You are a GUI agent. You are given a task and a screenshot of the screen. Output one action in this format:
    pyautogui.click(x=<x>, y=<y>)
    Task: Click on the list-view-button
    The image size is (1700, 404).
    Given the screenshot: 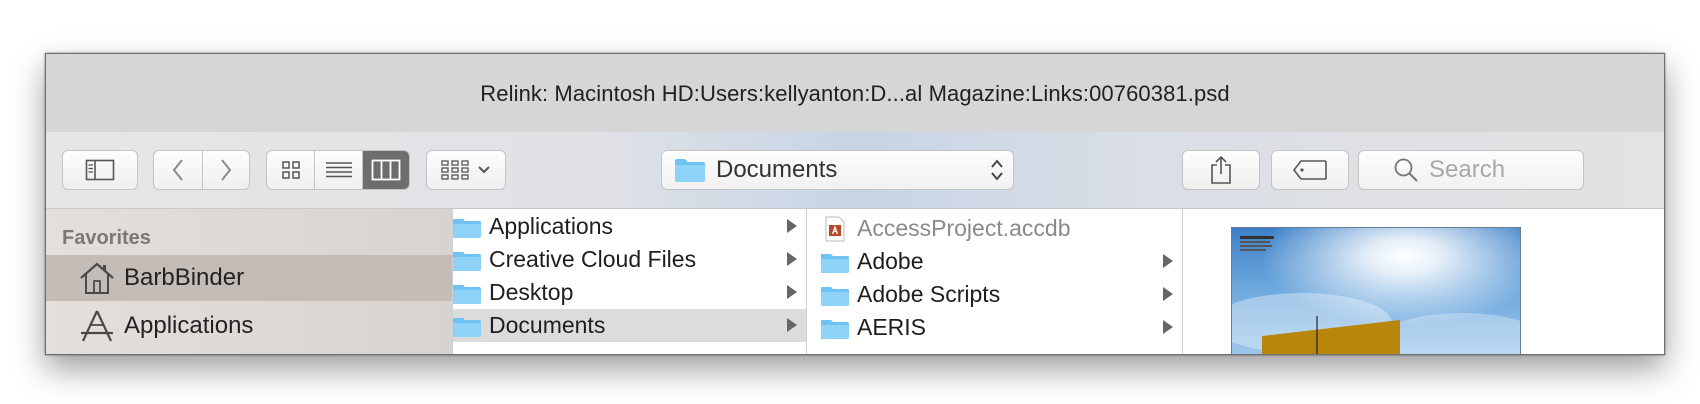 What is the action you would take?
    pyautogui.click(x=337, y=170)
    